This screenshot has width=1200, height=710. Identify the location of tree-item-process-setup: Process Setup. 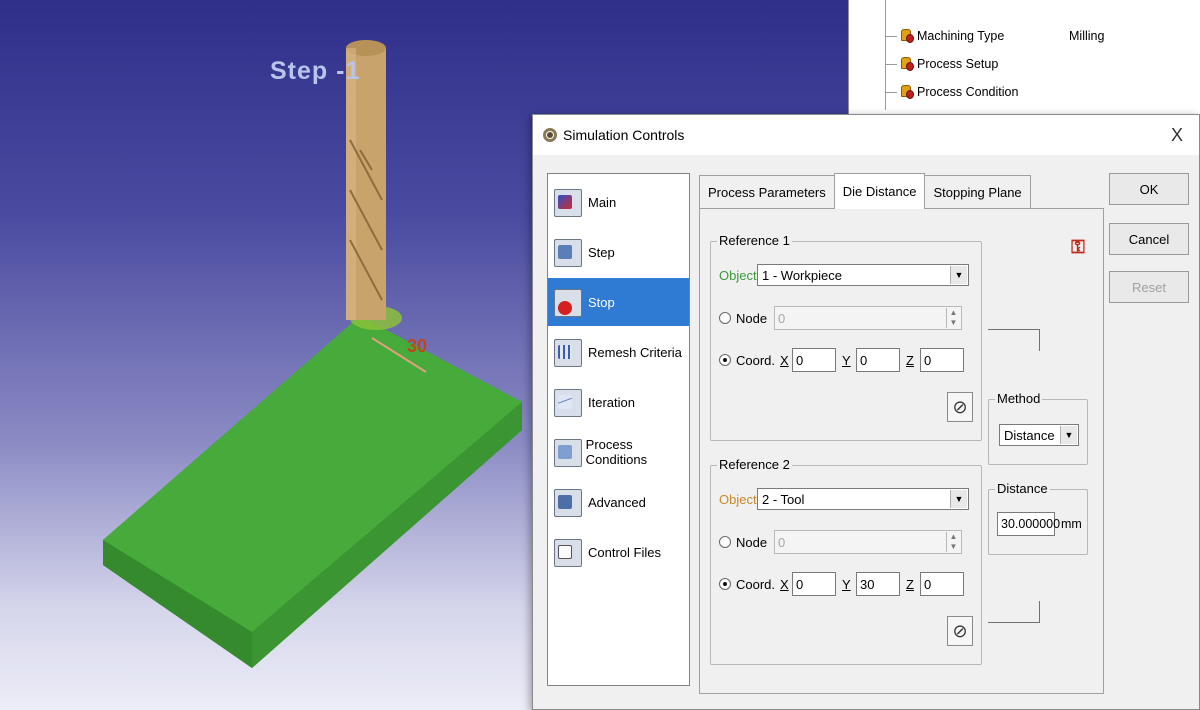
(923, 64).